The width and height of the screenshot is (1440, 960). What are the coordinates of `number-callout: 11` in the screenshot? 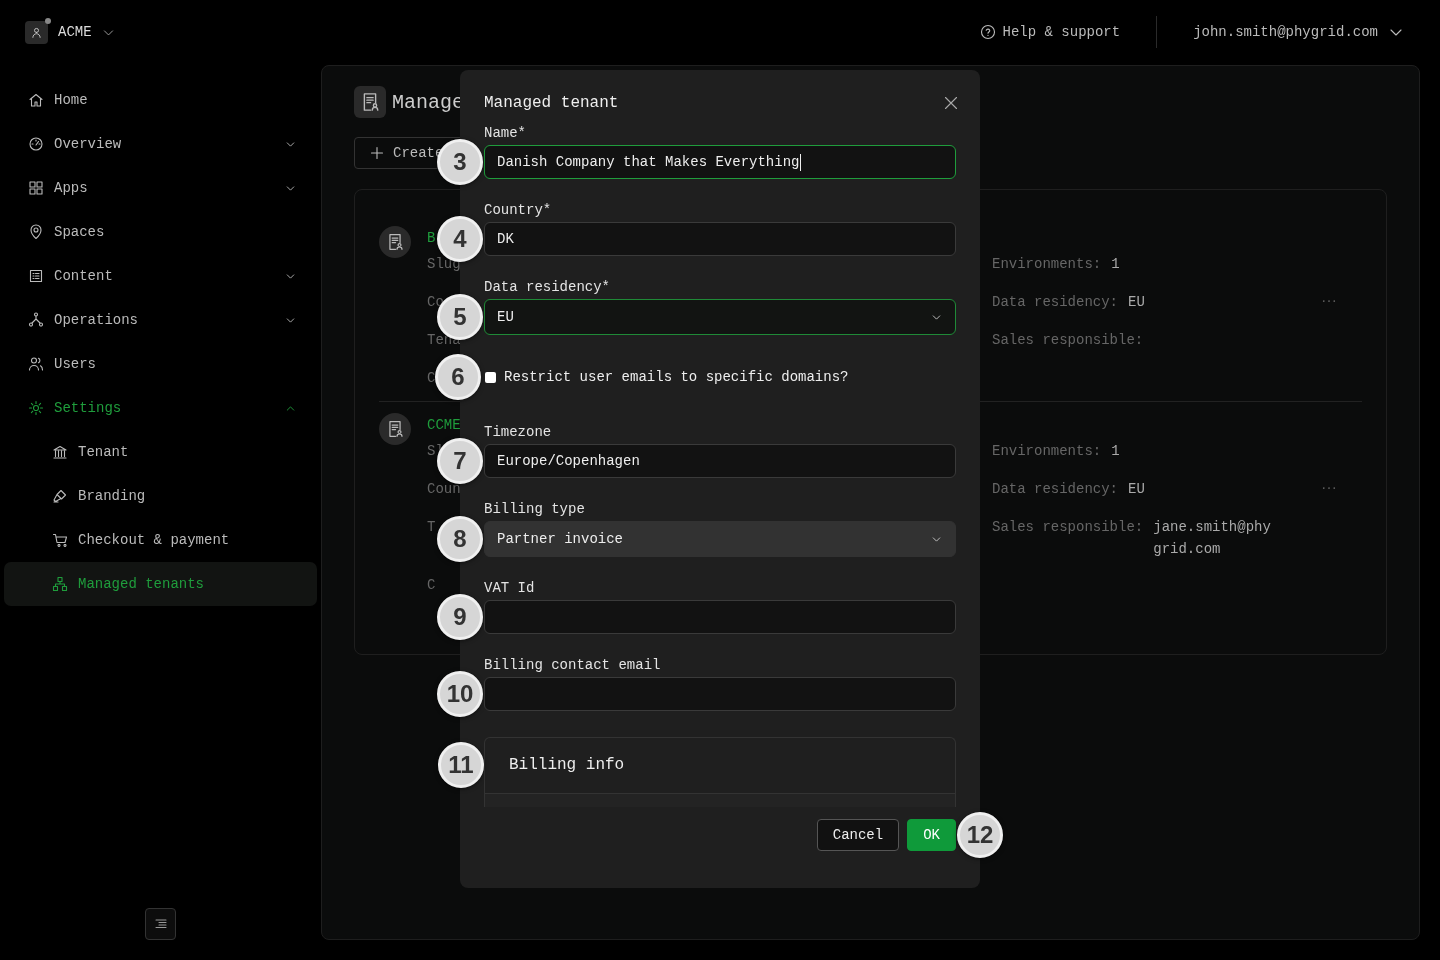 It's located at (461, 765).